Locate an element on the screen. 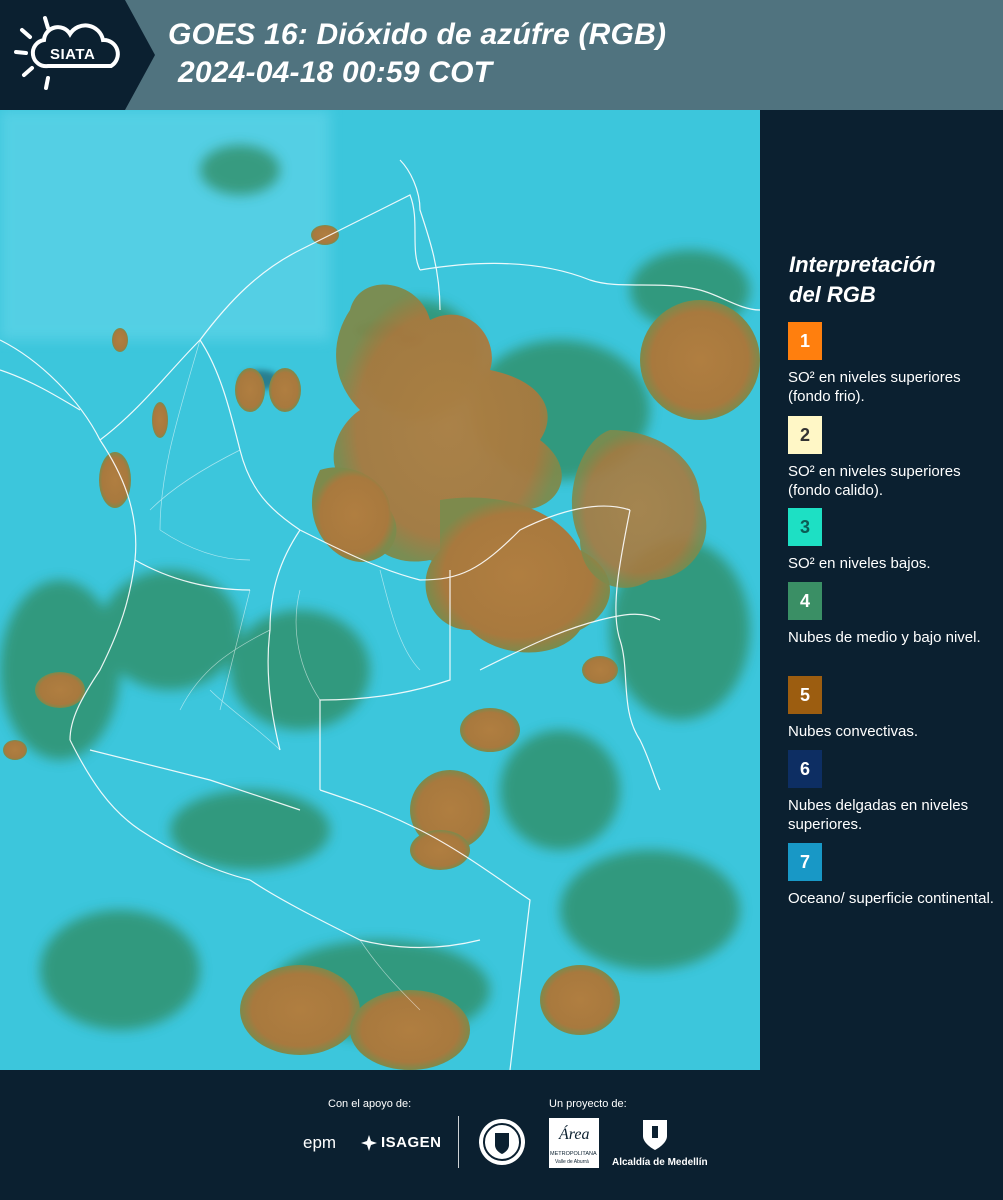  legend-number-7: 7 is located at coordinates (804, 861).